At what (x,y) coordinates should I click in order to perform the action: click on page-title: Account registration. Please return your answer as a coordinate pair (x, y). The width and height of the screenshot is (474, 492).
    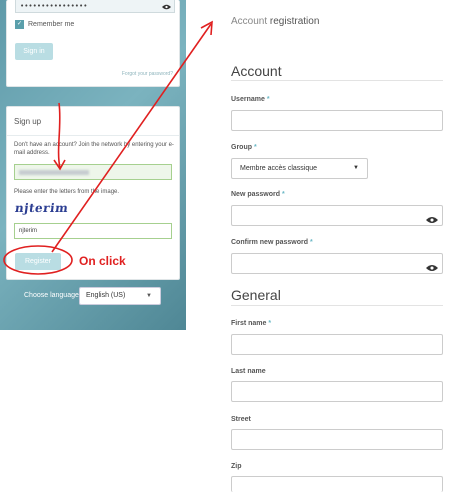
    Looking at the image, I should click on (275, 21).